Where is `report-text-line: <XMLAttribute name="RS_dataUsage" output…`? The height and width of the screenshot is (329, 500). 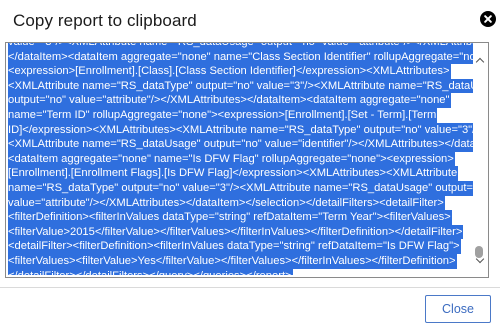 report-text-line: <XMLAttribute name="RS_dataUsage" output… is located at coordinates (240, 144).